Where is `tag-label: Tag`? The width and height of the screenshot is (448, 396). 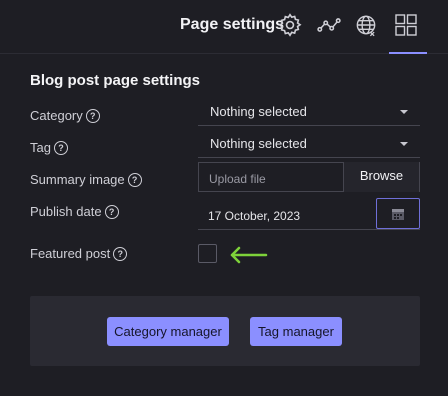
tag-label: Tag is located at coordinates (40, 147).